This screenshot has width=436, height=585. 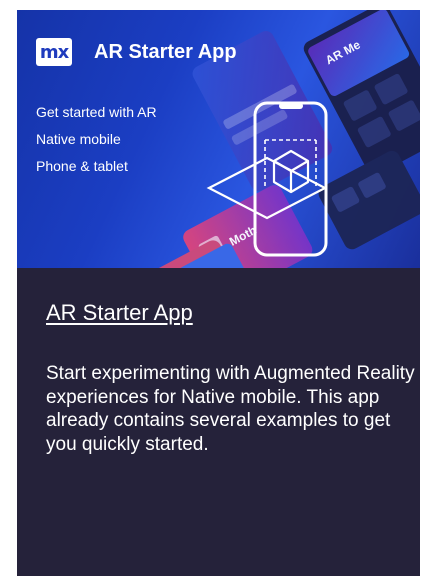 What do you see at coordinates (119, 313) in the screenshot?
I see `app-title-link: AR Starter App` at bounding box center [119, 313].